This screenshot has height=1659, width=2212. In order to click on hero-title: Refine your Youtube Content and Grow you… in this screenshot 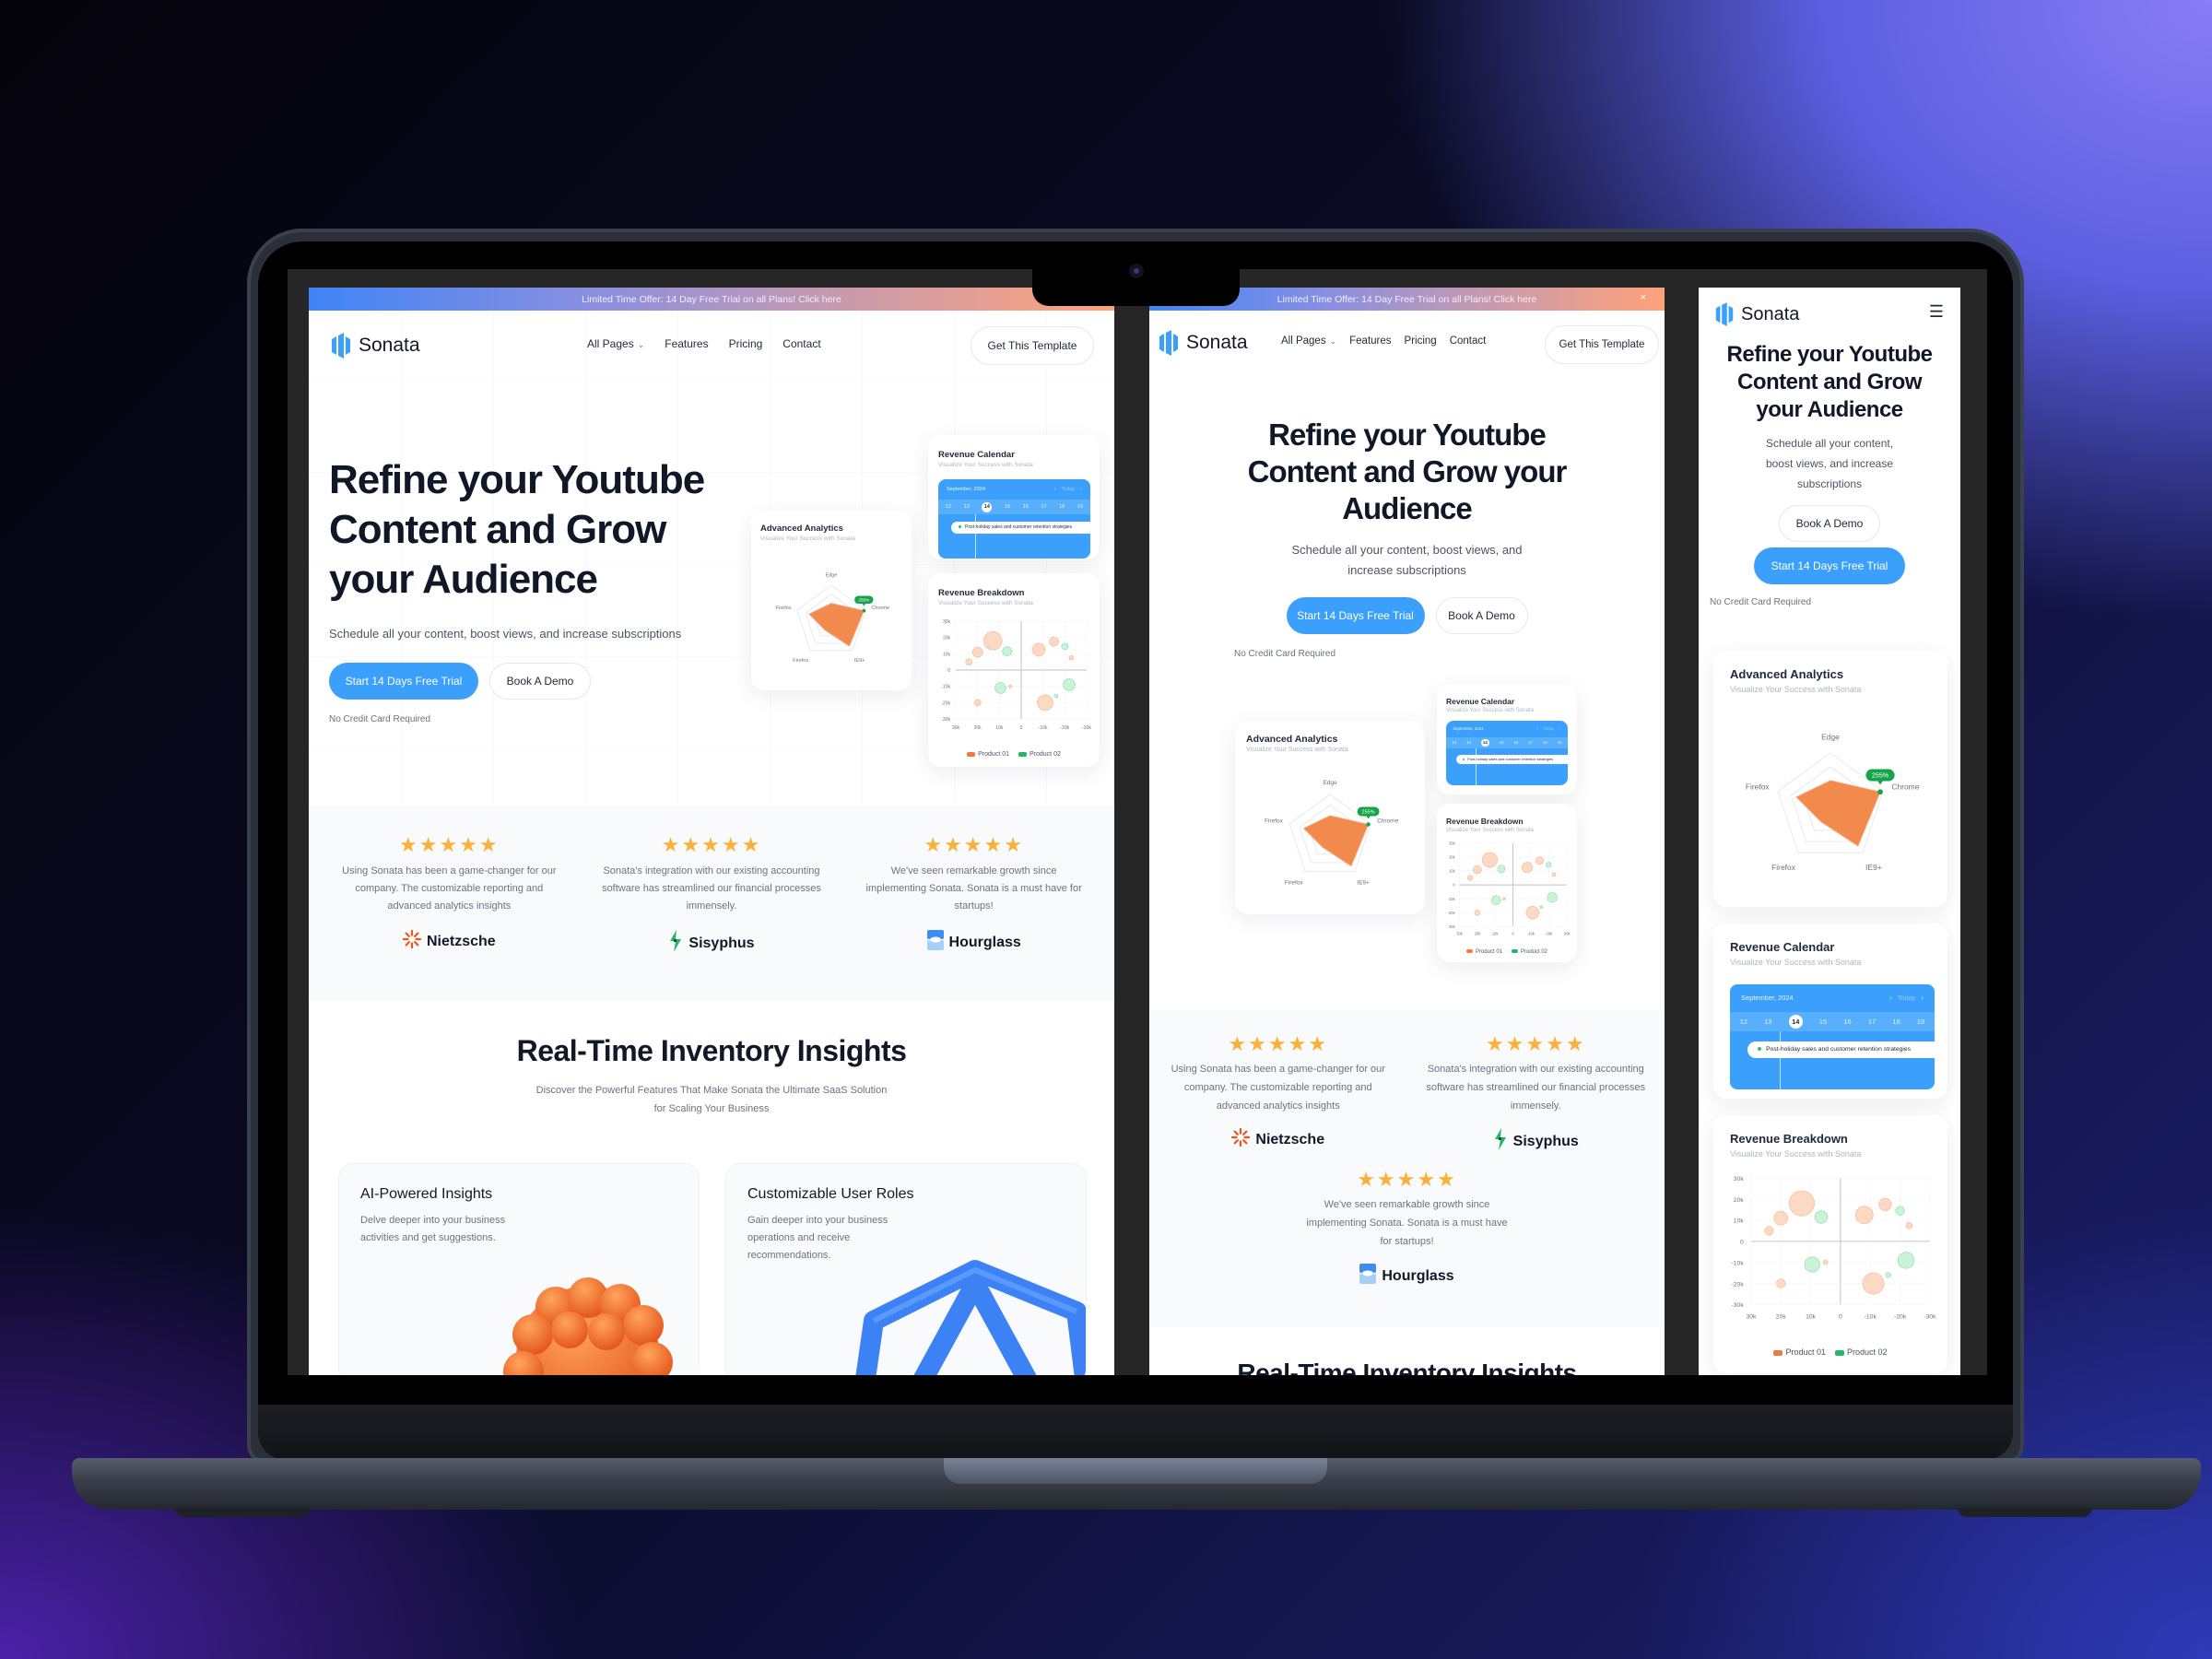, I will do `click(517, 529)`.